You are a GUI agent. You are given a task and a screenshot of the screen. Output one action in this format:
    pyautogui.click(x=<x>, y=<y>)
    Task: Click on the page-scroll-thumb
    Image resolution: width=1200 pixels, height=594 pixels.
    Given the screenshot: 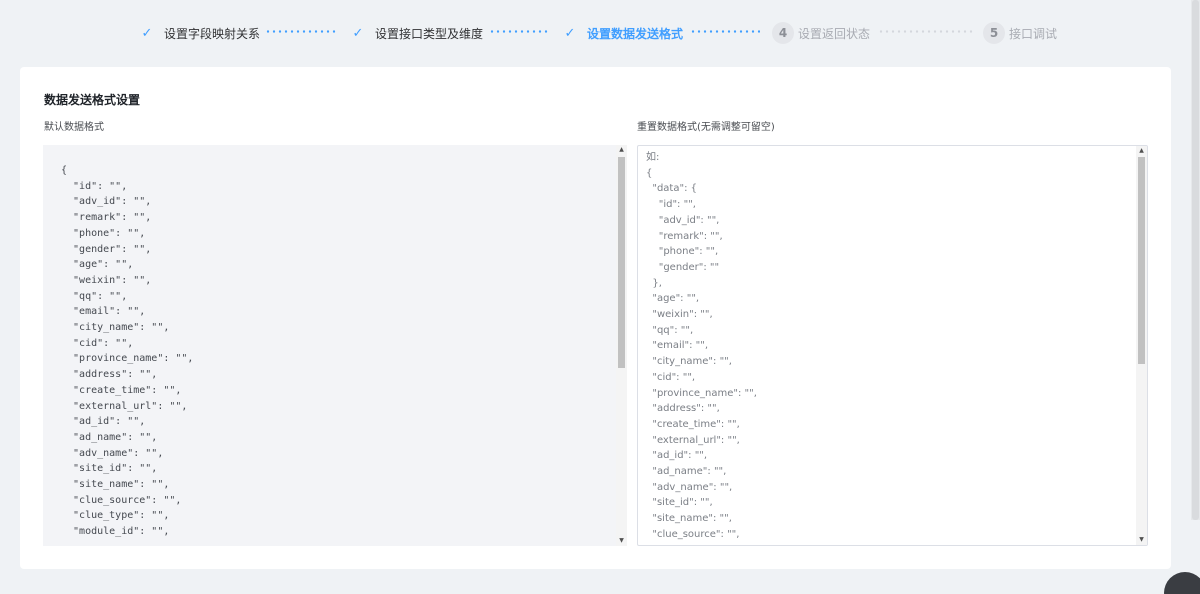 What is the action you would take?
    pyautogui.click(x=1195, y=260)
    